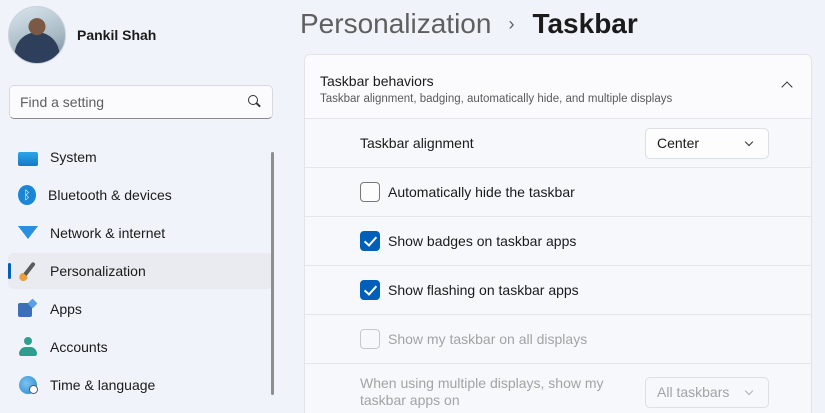 The height and width of the screenshot is (413, 825). I want to click on setting-row-auto-hide: Automatically hide the taskbar, so click(558, 192).